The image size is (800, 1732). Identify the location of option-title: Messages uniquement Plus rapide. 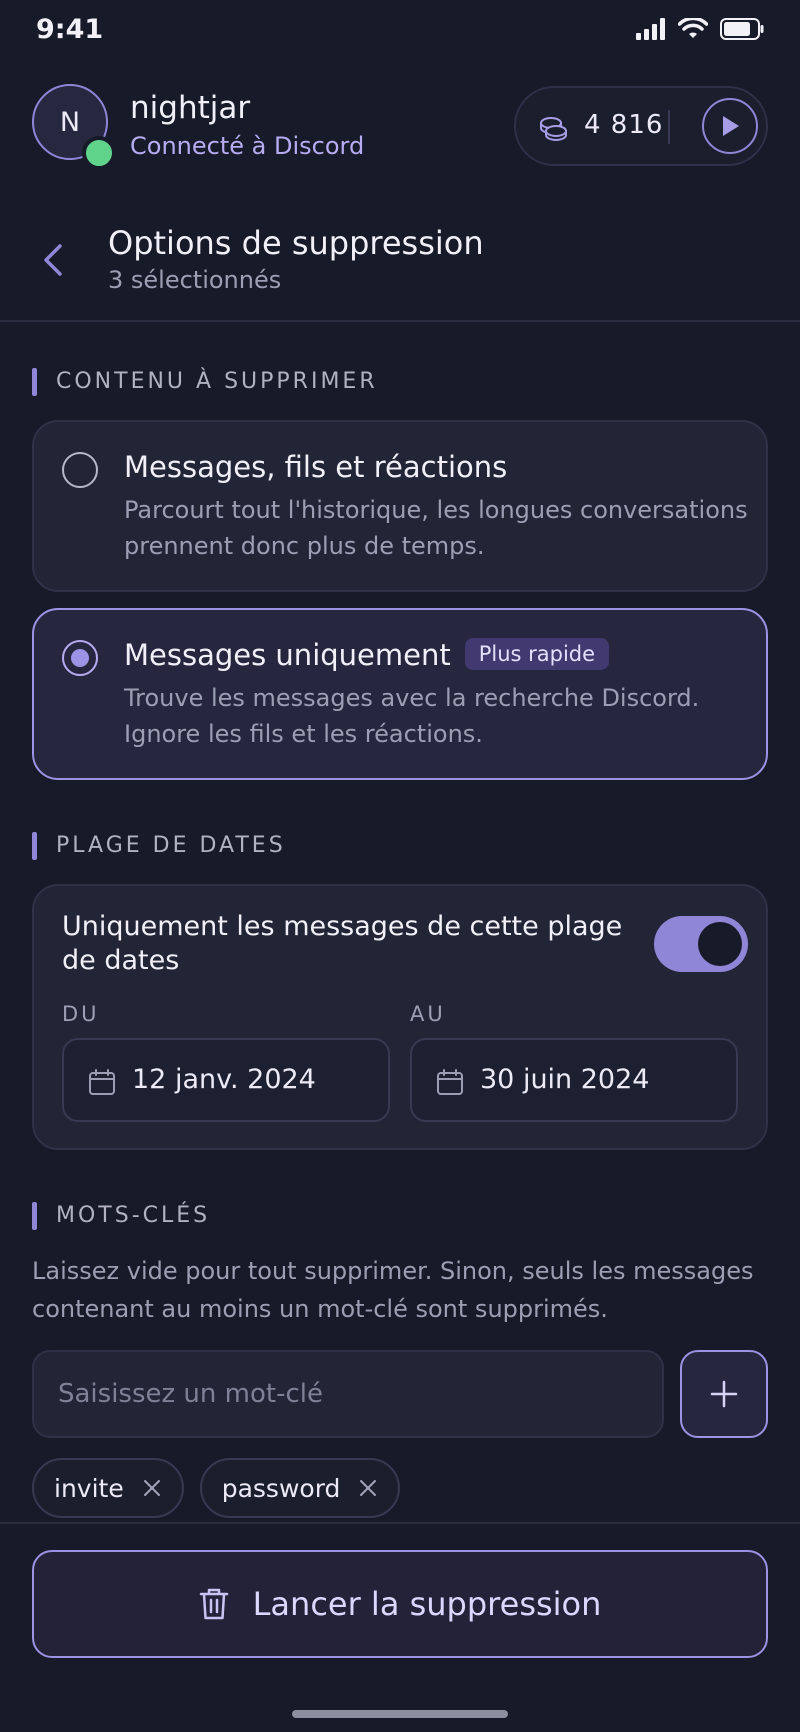
(367, 655).